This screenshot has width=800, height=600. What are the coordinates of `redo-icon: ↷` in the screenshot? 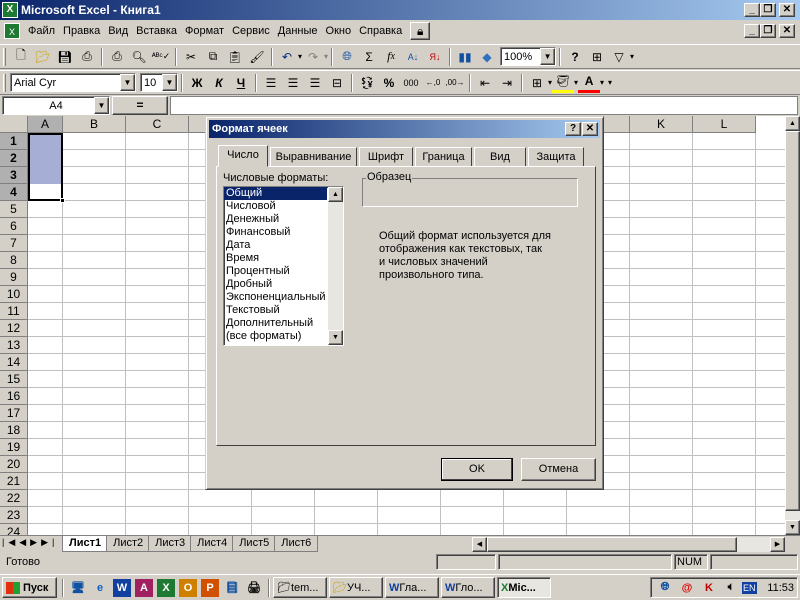 It's located at (313, 56).